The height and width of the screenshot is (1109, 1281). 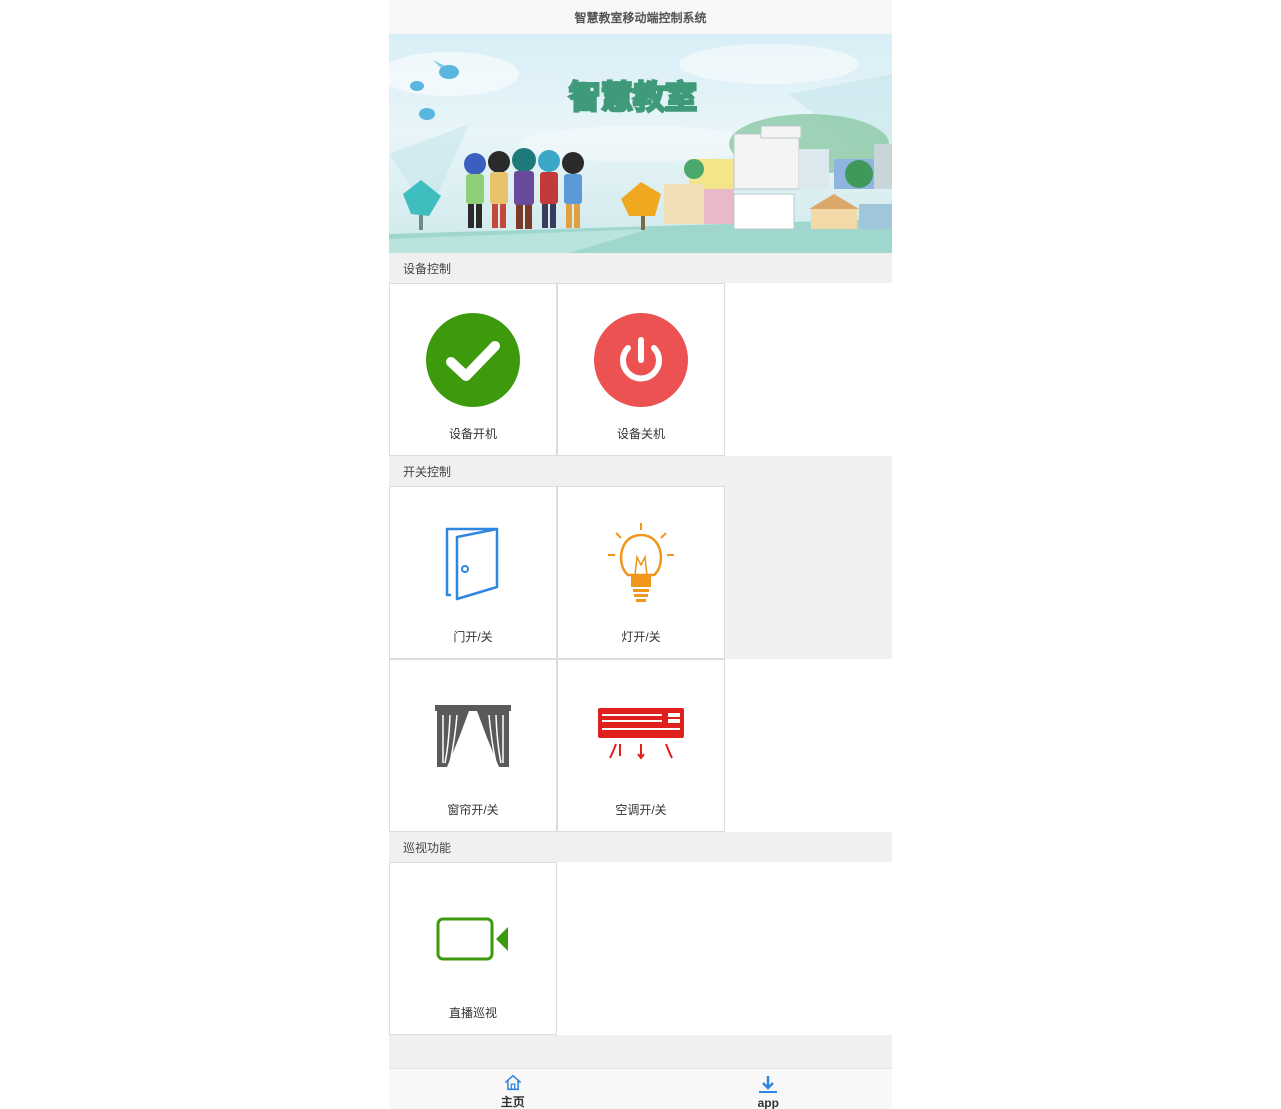 I want to click on device-control-grid: 设备开机 设备关机, so click(x=640, y=369).